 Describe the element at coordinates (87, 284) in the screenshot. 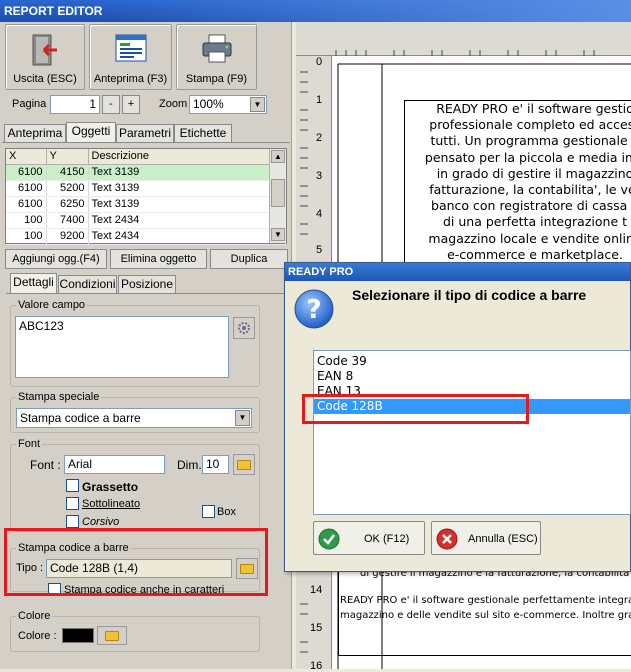

I see `tab-condizioni: Condizioni` at that location.